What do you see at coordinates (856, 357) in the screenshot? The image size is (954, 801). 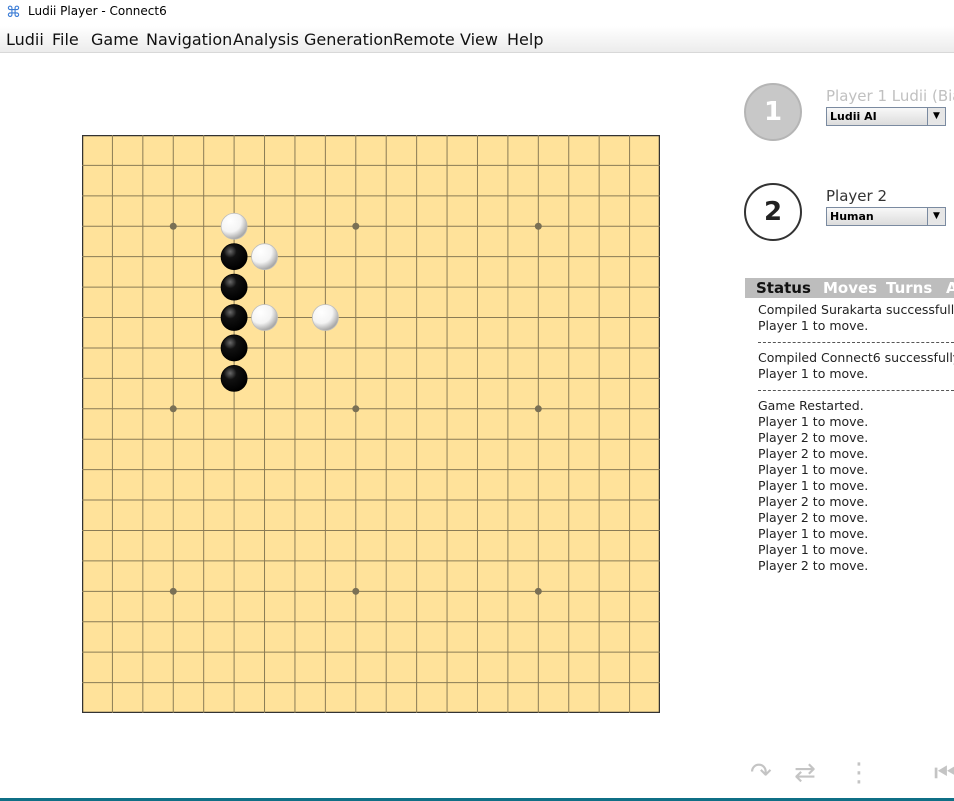 I see `log-line: Compiled Connect6 successfully.` at bounding box center [856, 357].